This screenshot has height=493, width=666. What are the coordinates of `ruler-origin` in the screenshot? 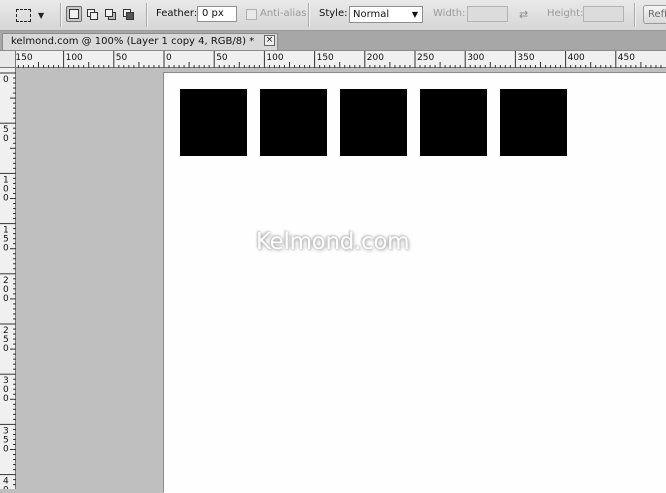 It's located at (8, 59).